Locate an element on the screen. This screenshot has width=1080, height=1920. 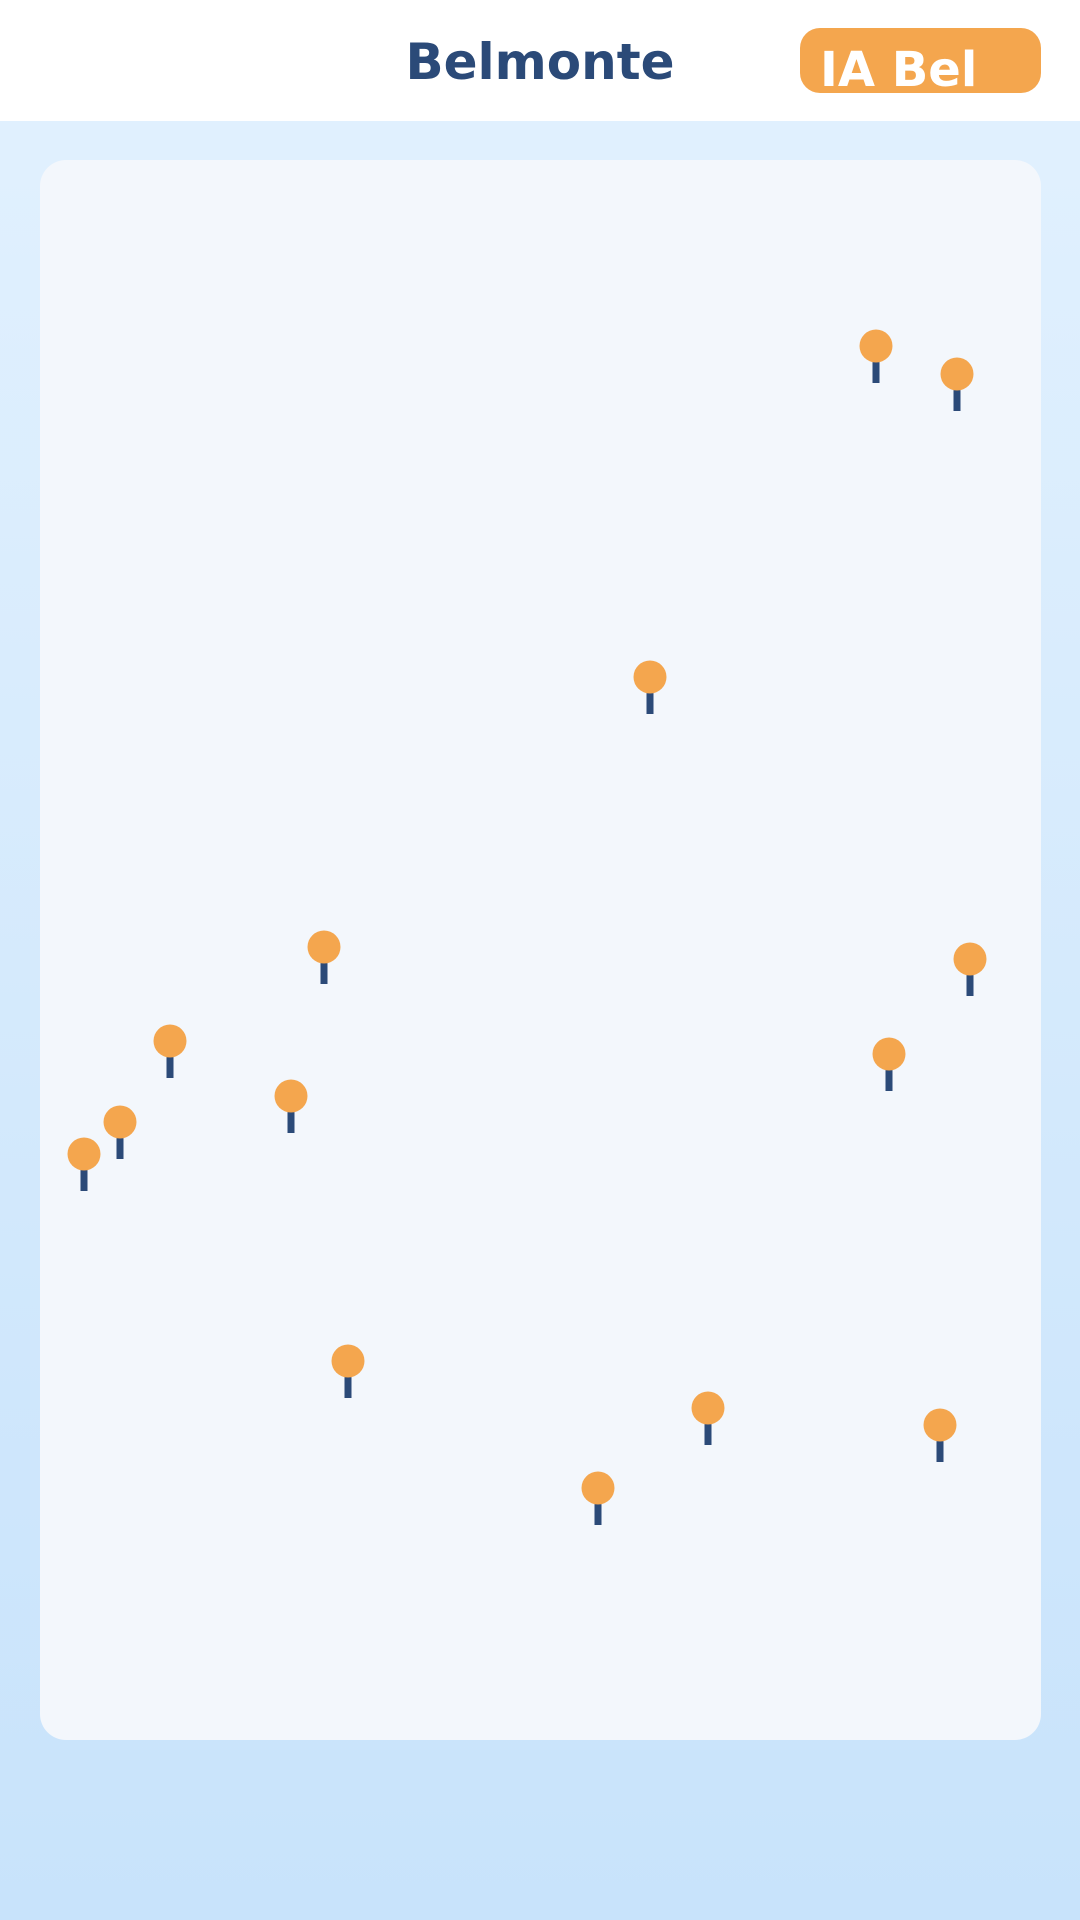
header-bar: Belmonte IA Bel is located at coordinates (540, 60).